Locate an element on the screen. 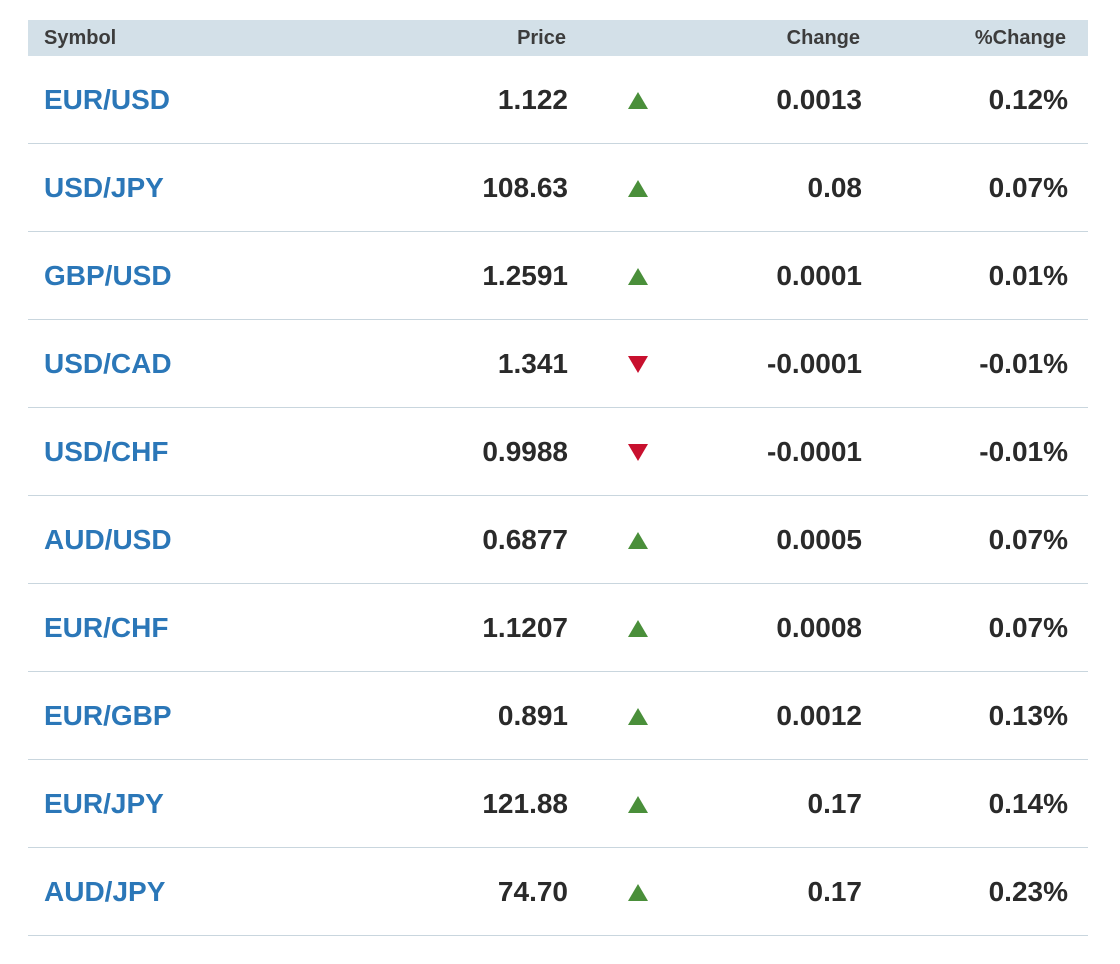  table-row: EUR/GBP 0.891 0.0012 0.13% is located at coordinates (558, 716).